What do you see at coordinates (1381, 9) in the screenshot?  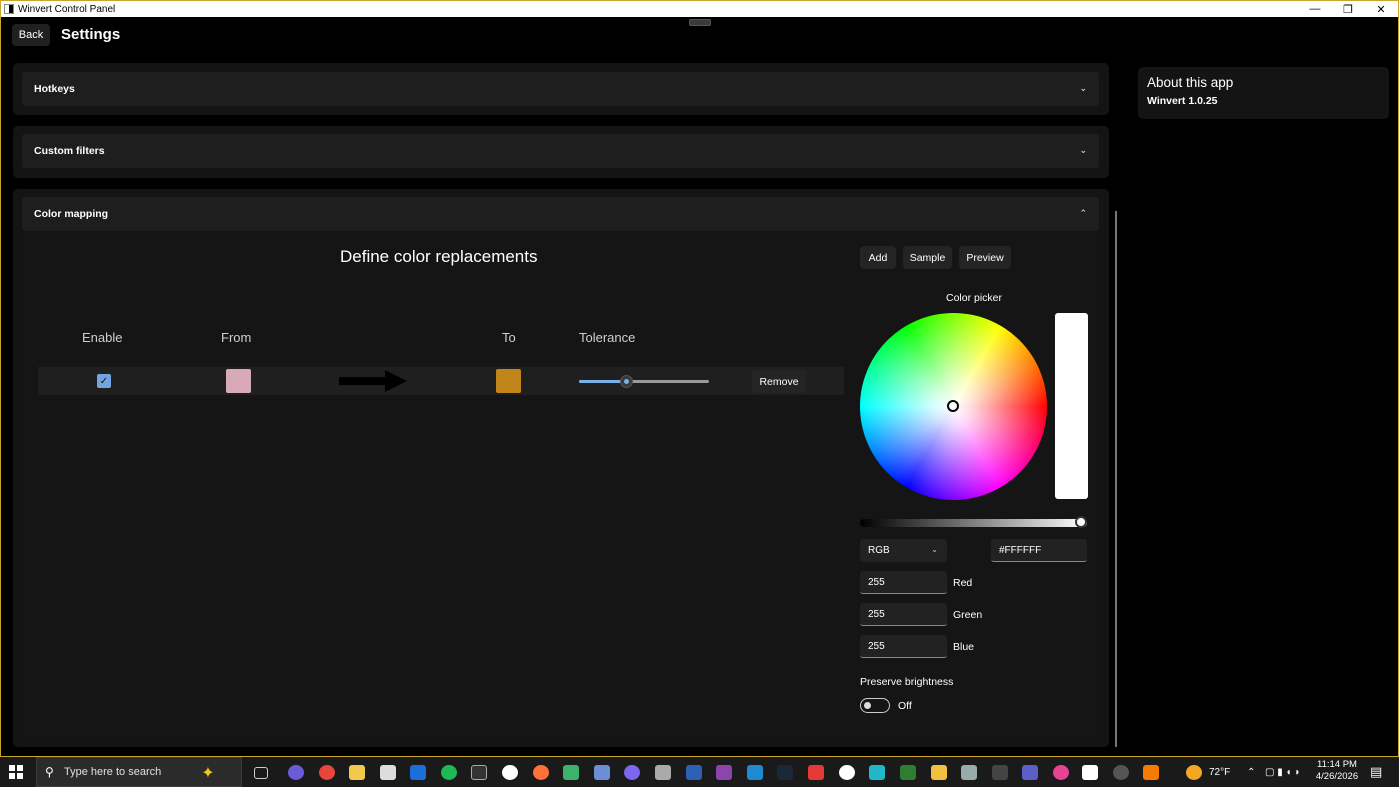 I see `close-button: ✕` at bounding box center [1381, 9].